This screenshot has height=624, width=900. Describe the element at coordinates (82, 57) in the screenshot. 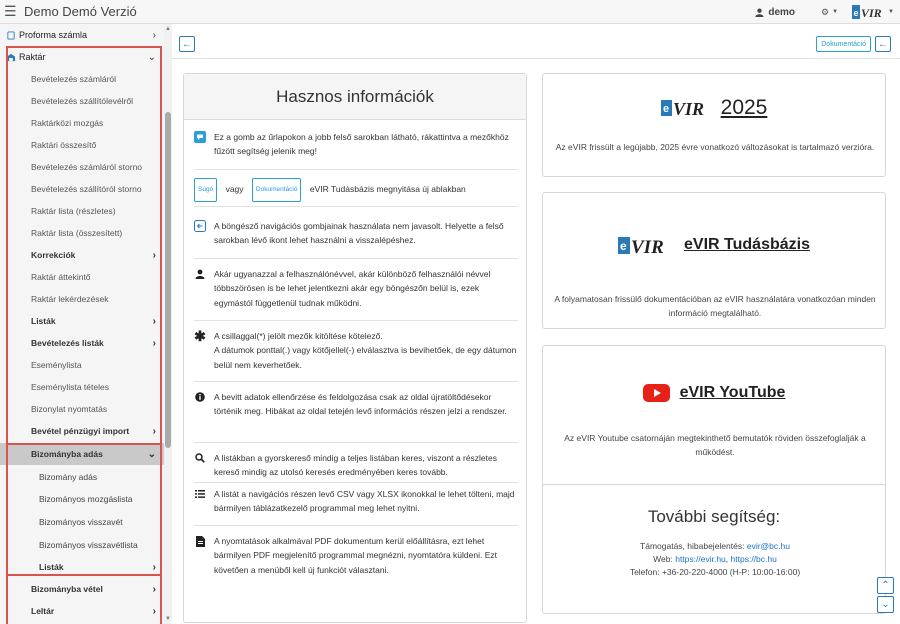

I see `sidebar-item-raktar: Raktár ⌄` at that location.